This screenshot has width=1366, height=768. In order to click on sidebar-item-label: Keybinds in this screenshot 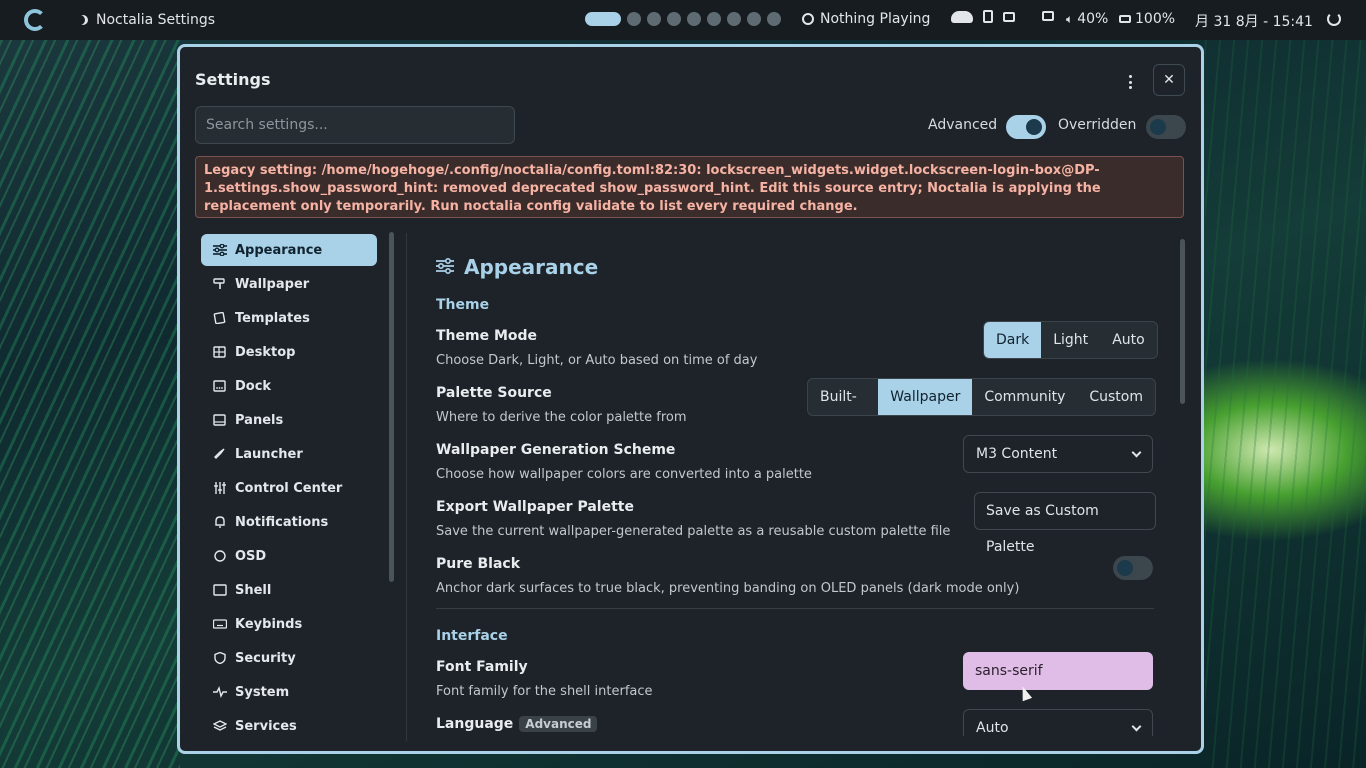, I will do `click(269, 624)`.